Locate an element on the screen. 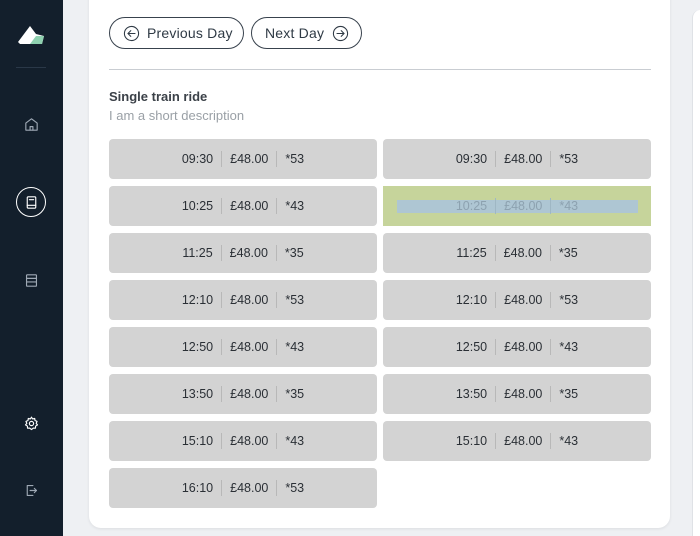 This screenshot has height=536, width=700. next-day-button: Next Day is located at coordinates (306, 33).